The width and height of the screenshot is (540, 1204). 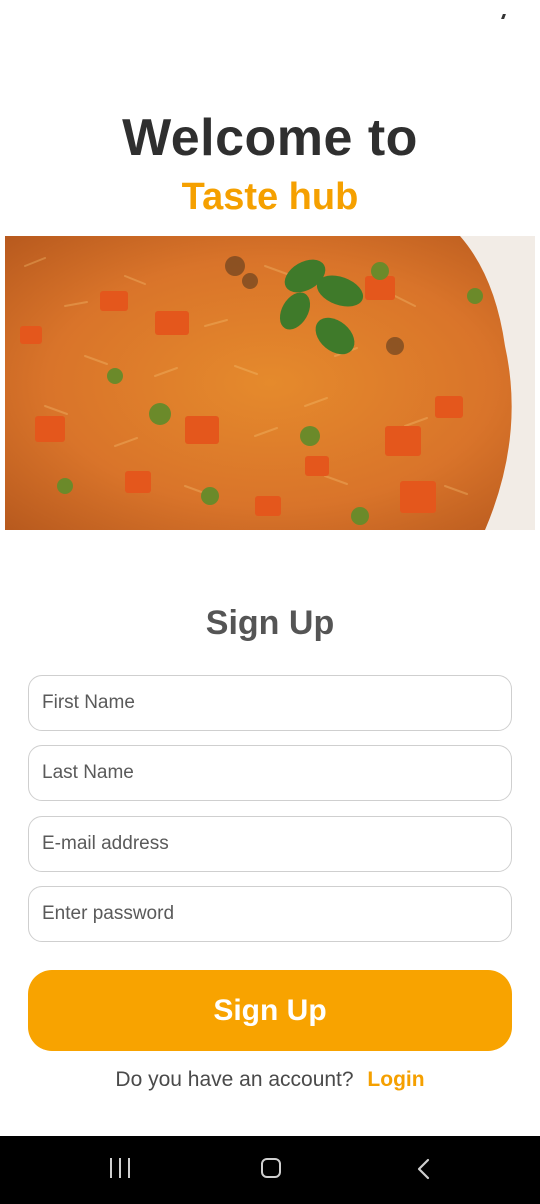 What do you see at coordinates (270, 138) in the screenshot?
I see `welcome-title: Welcome to` at bounding box center [270, 138].